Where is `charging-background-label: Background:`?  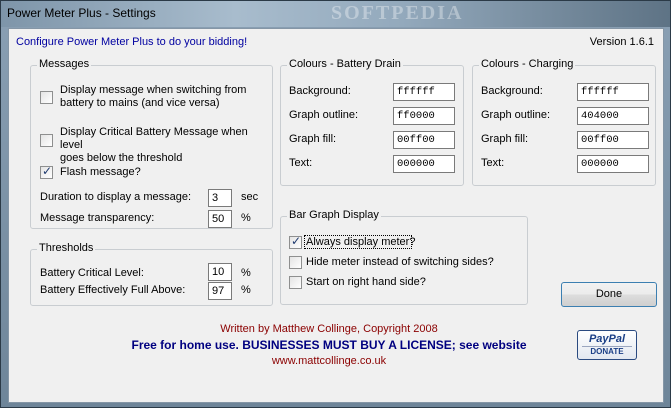 charging-background-label: Background: is located at coordinates (512, 91).